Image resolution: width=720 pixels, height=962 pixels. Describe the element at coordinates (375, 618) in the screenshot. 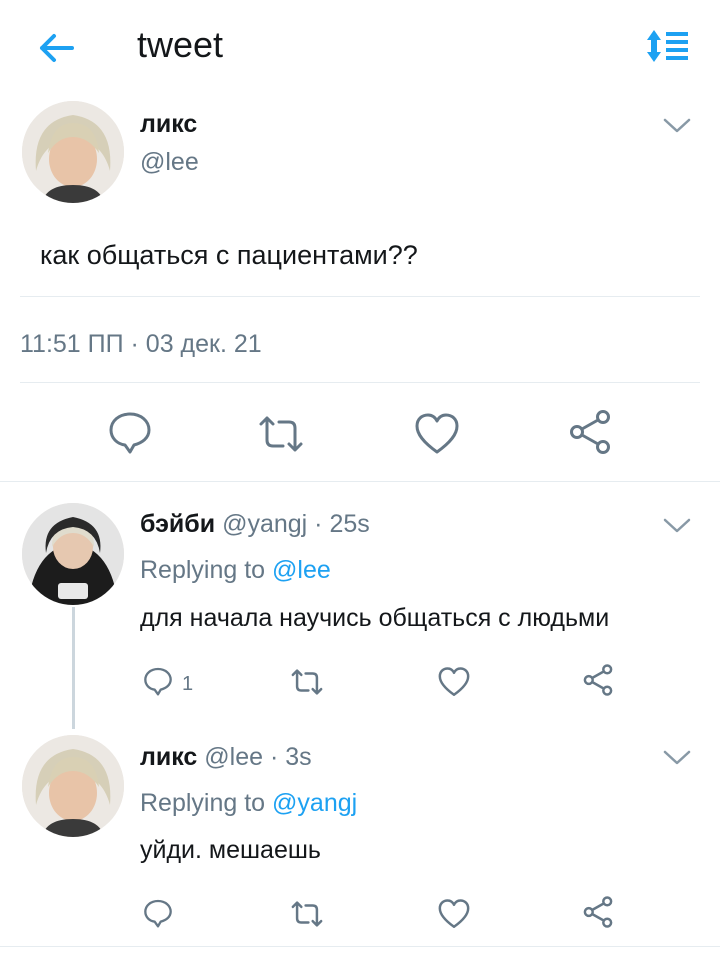

I see `reply-text: для начала научись общаться с людьми` at that location.